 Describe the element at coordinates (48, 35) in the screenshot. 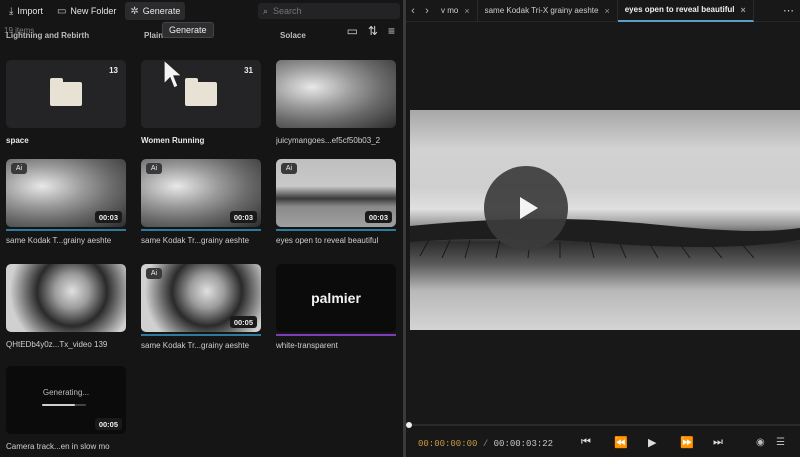

I see `row0-label-1: Lightning and Rebirth` at that location.